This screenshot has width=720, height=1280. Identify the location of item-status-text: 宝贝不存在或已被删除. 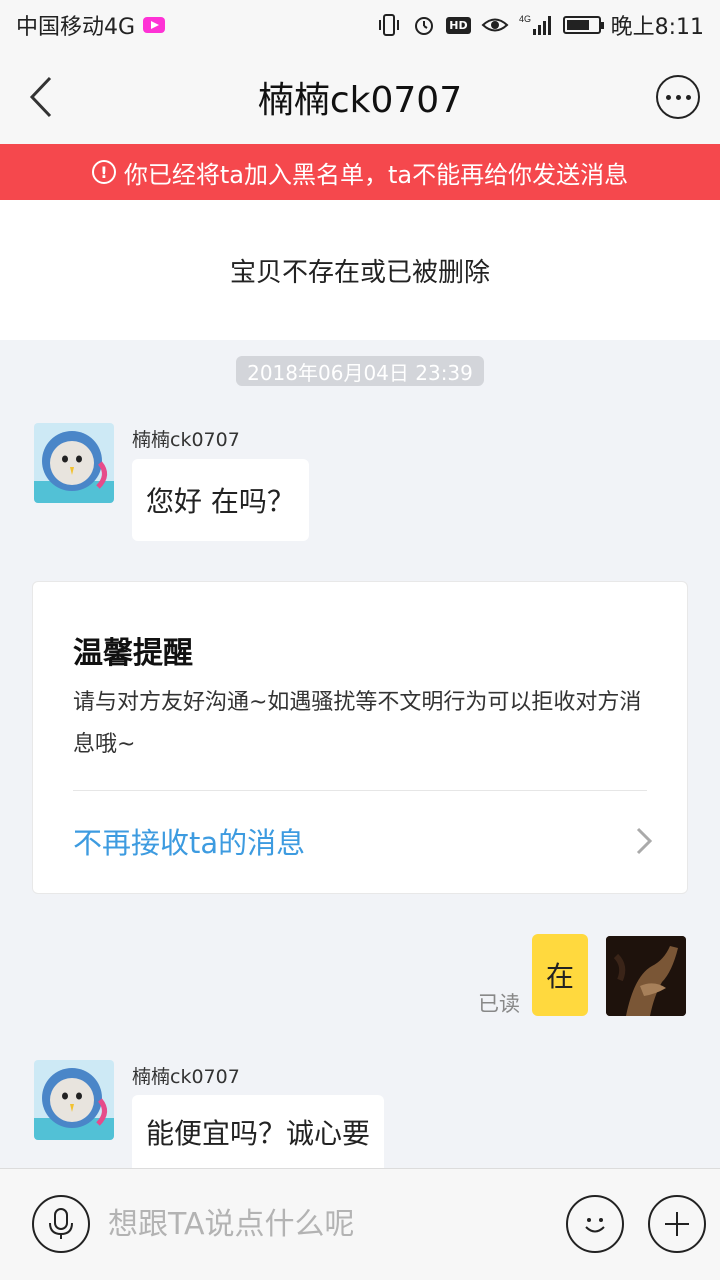
(359, 272).